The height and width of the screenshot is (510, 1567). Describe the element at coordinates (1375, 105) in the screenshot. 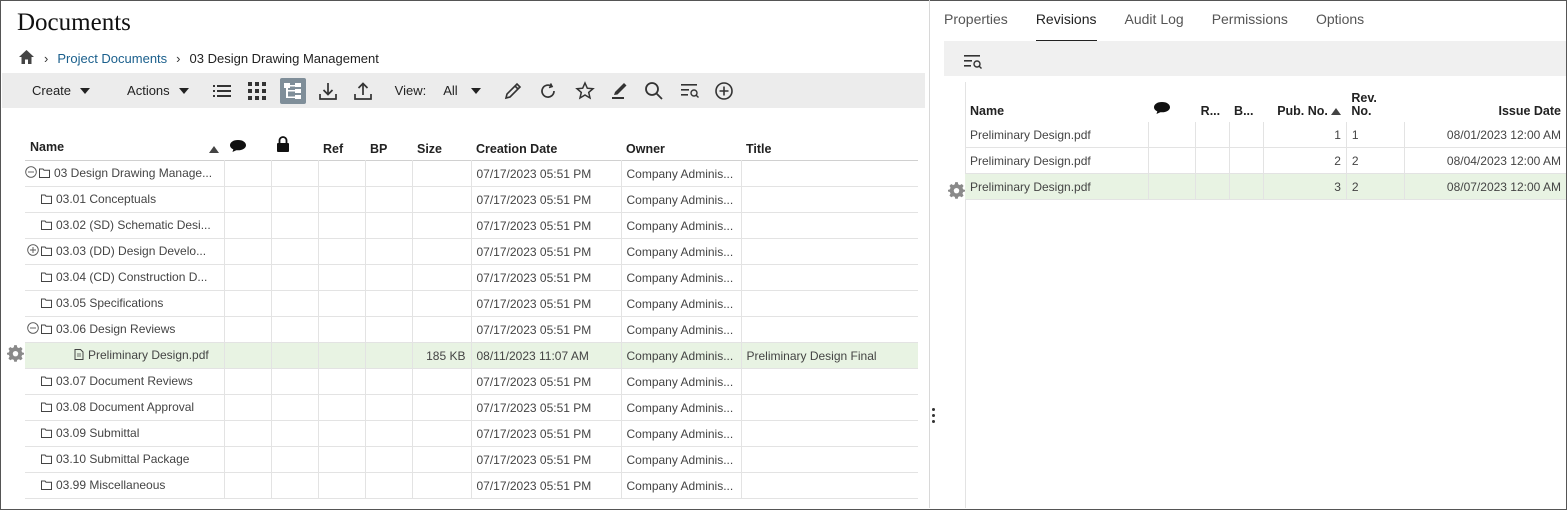

I see `column-header-rev-no: Rev. No.` at that location.